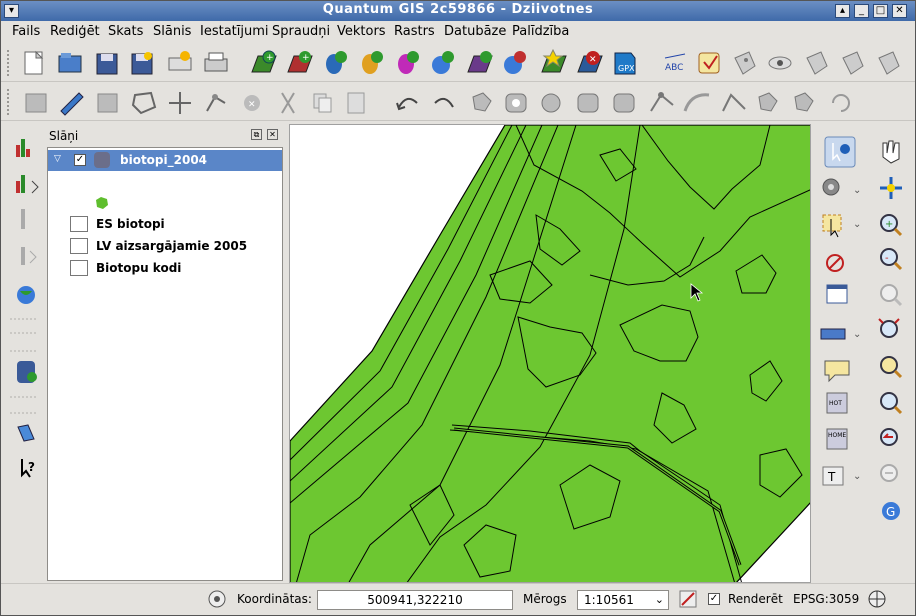 This screenshot has width=916, height=616. Describe the element at coordinates (361, 31) in the screenshot. I see `menu-vector: Vektors` at that location.